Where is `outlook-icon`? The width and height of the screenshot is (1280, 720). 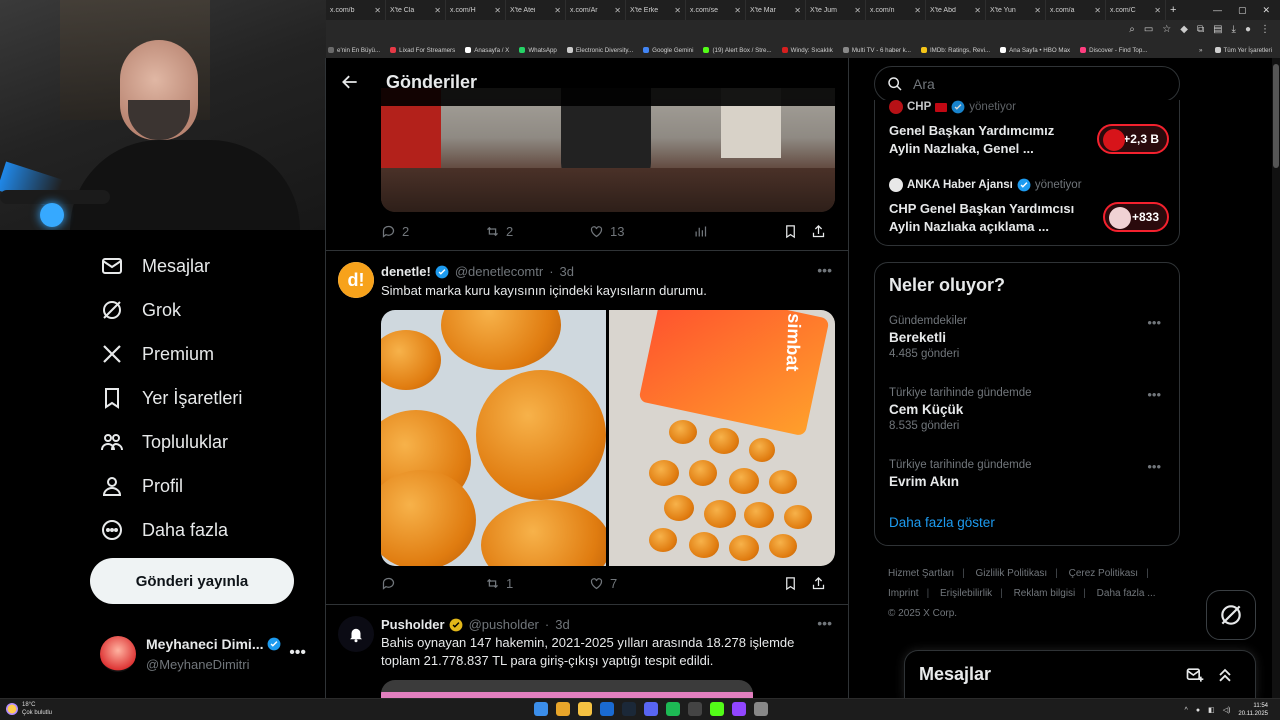
outlook-icon is located at coordinates (607, 709).